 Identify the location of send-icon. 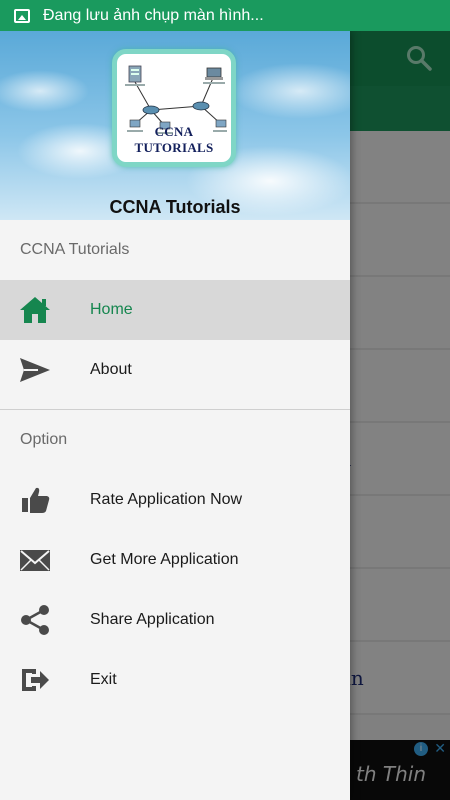
(35, 370).